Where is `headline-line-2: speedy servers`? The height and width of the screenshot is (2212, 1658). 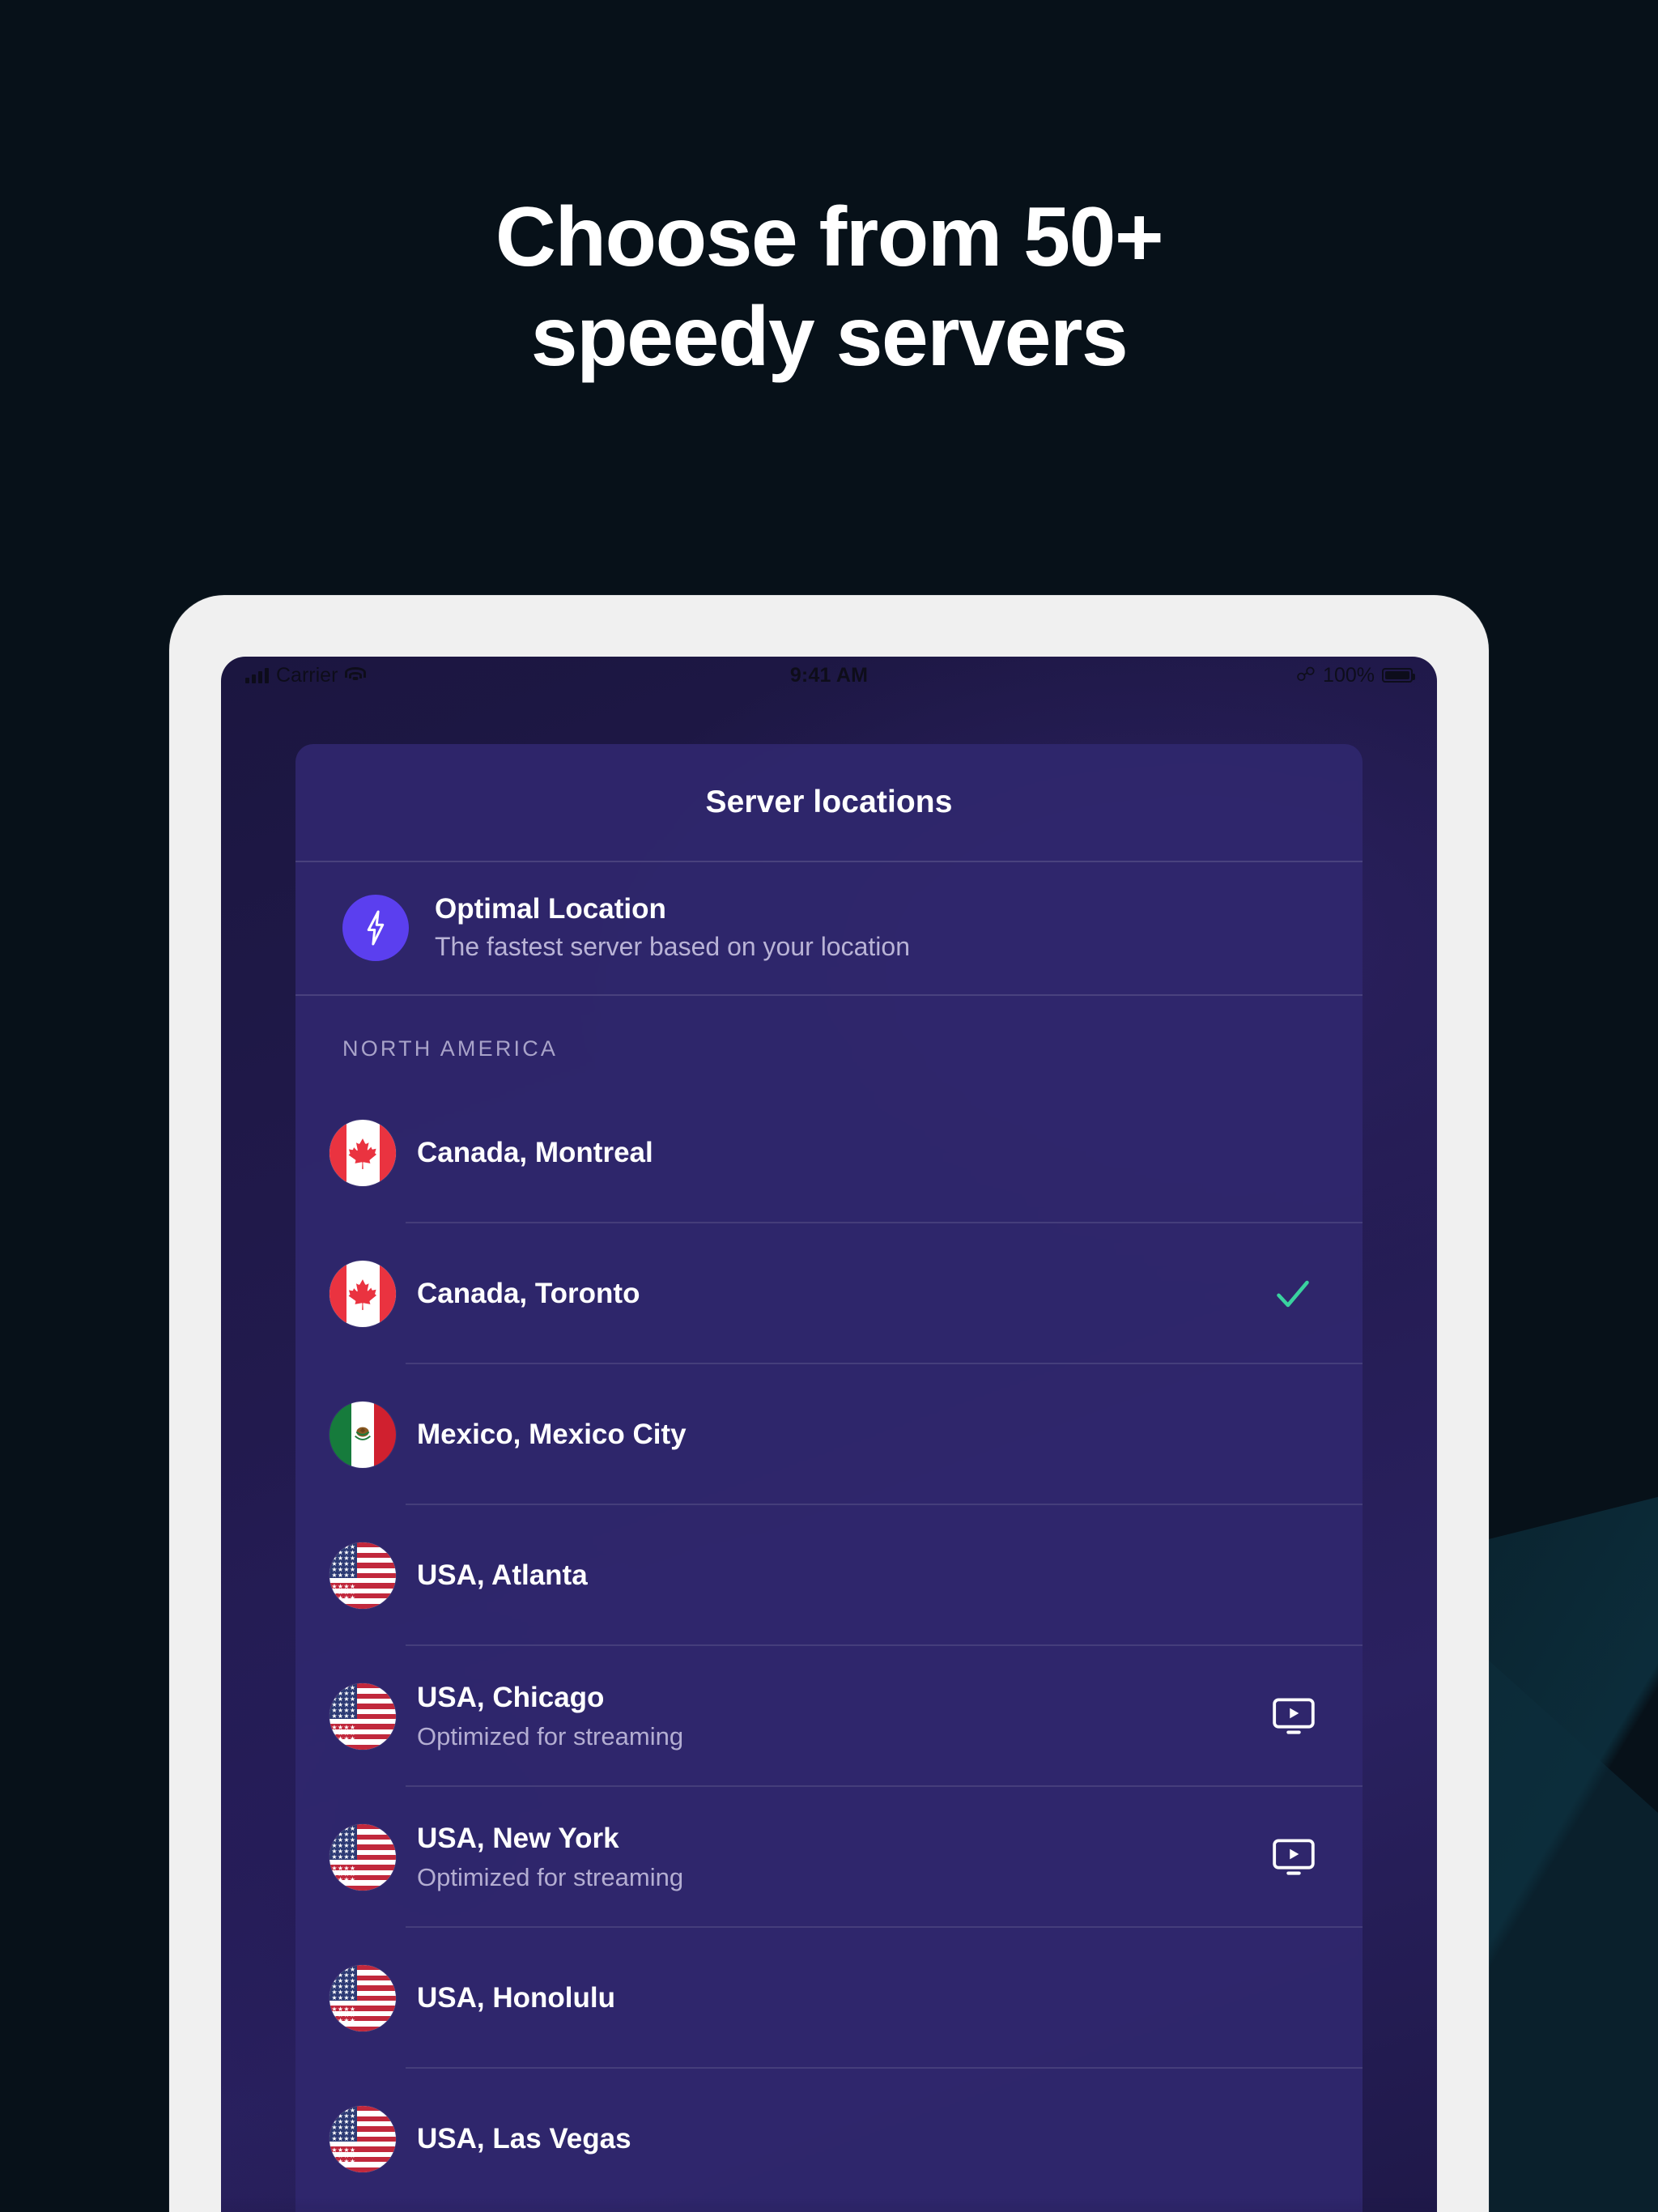
headline-line-2: speedy servers is located at coordinates (829, 337).